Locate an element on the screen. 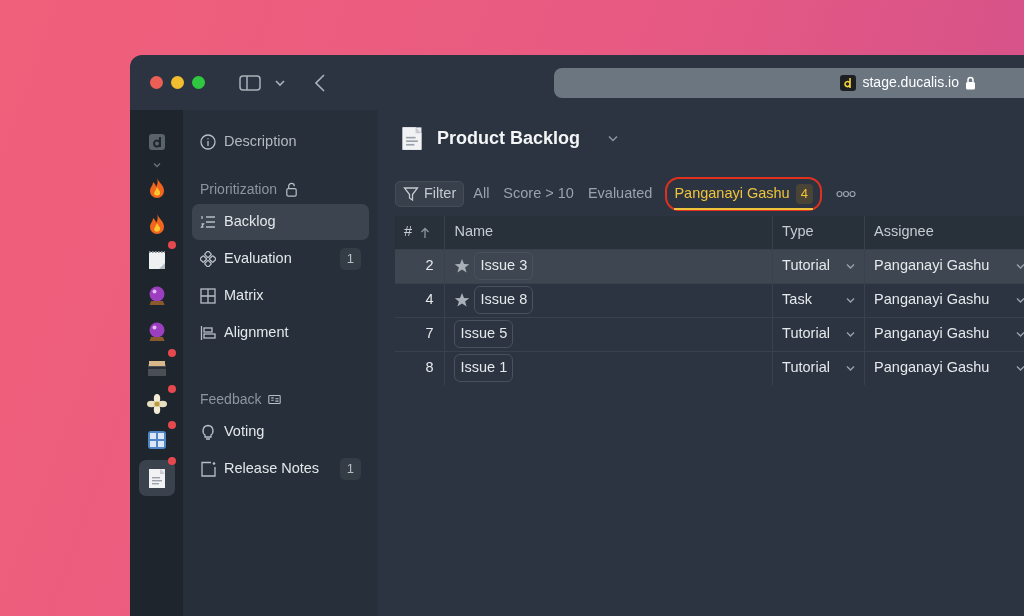 This screenshot has height=616, width=1024. close-window-button is located at coordinates (156, 82).